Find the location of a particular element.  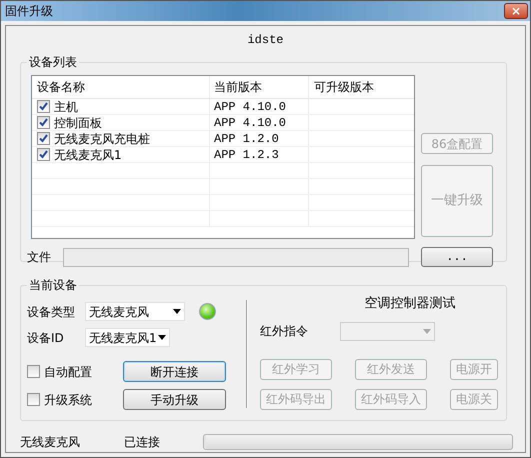

status-led-icon is located at coordinates (207, 311).